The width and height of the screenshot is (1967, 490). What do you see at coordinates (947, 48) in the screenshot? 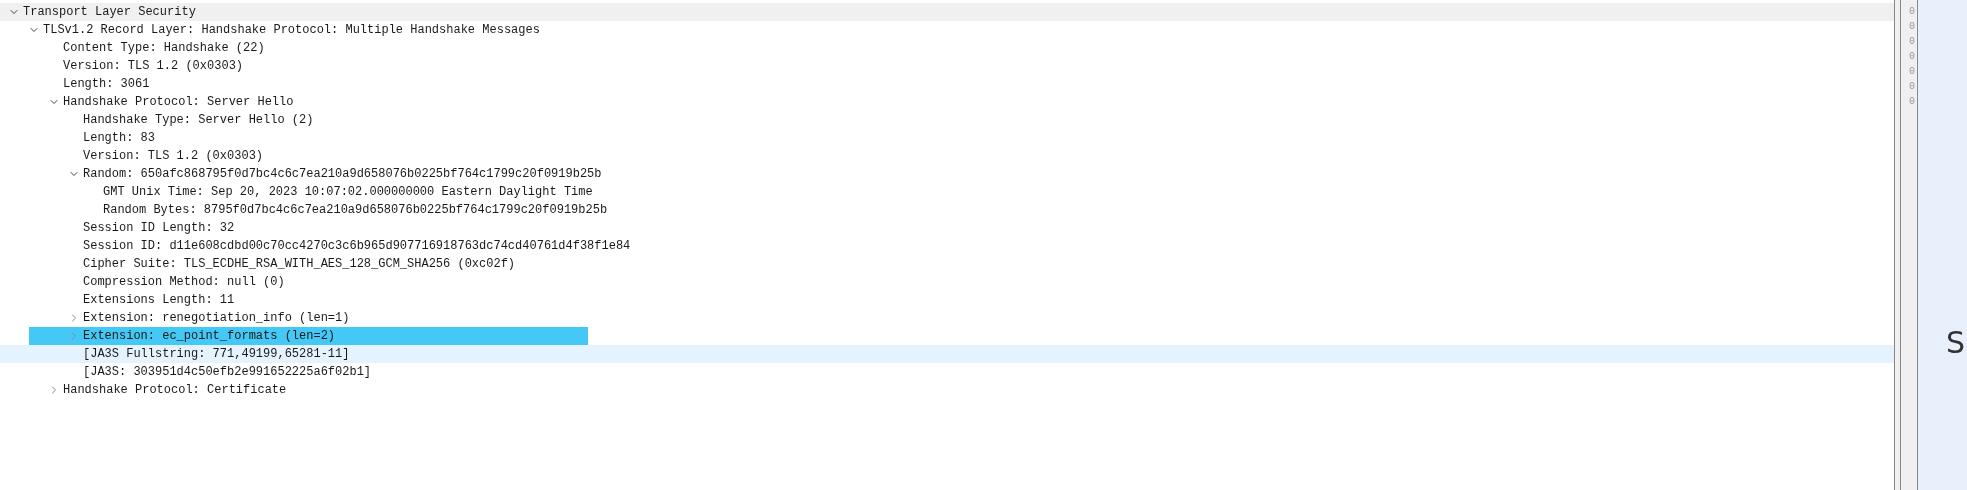
I see `tree-row: Content Type: Handshake (22)` at bounding box center [947, 48].